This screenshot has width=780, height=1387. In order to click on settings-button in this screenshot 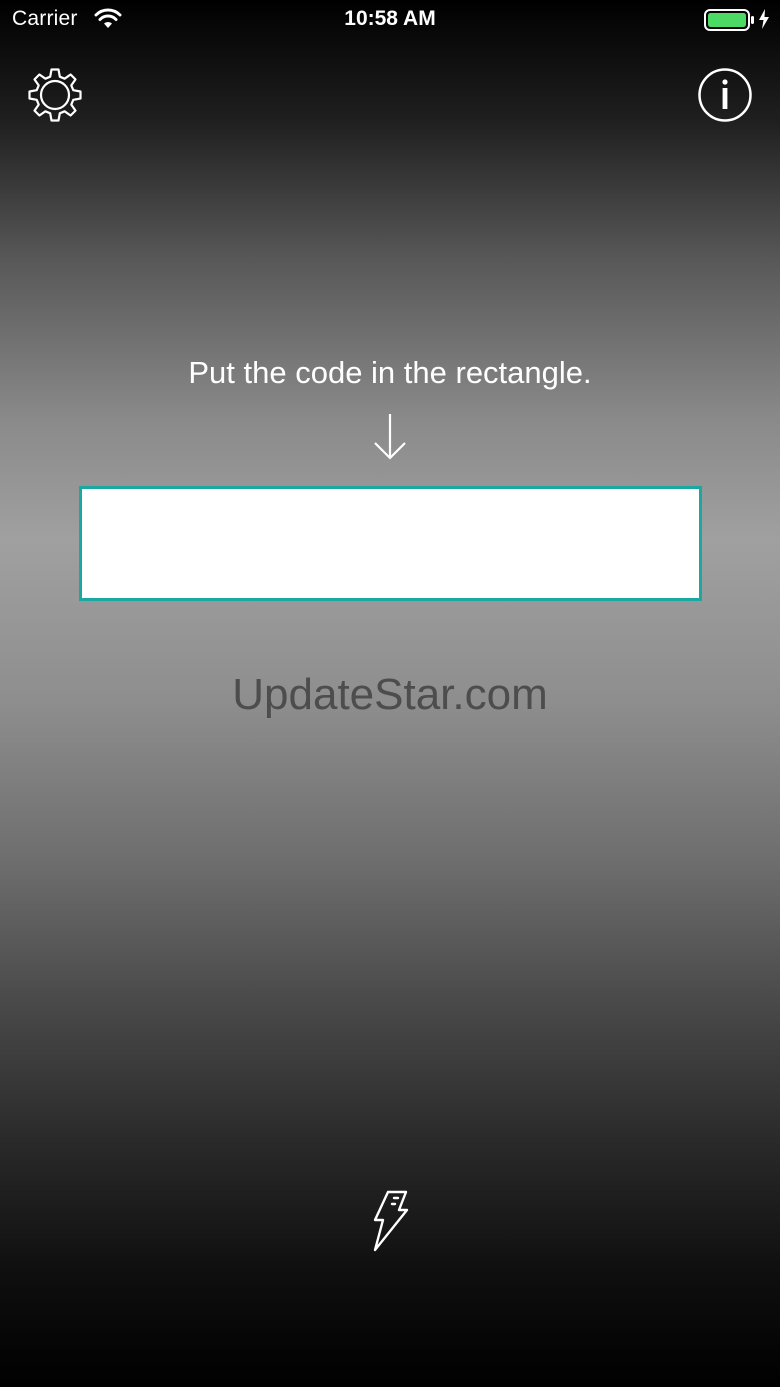, I will do `click(55, 95)`.